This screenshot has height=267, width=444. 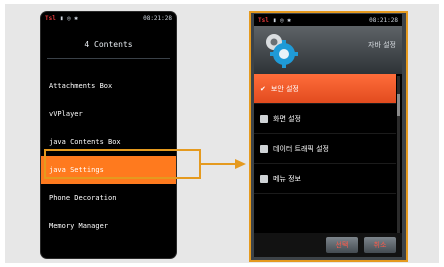 What do you see at coordinates (328, 20) in the screenshot?
I see `right-status-bar: Tsl ▮ ◎ ✱ 08:21:28` at bounding box center [328, 20].